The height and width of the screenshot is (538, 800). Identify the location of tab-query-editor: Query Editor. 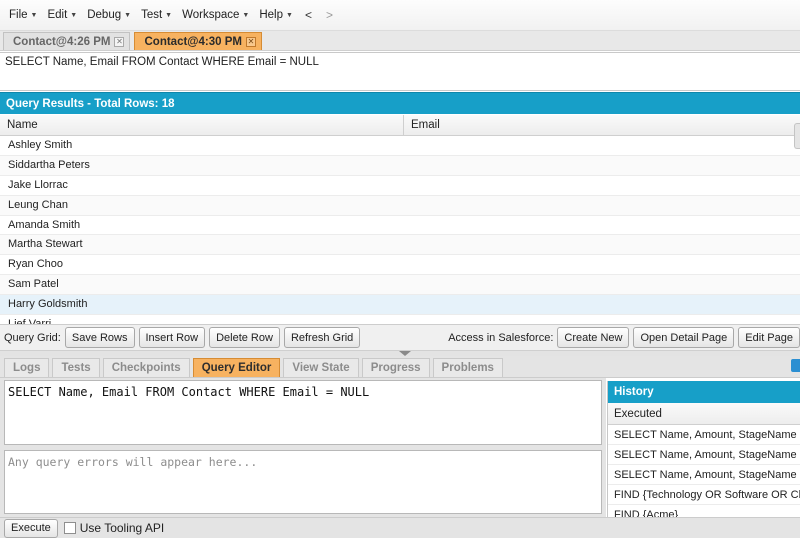
(236, 367).